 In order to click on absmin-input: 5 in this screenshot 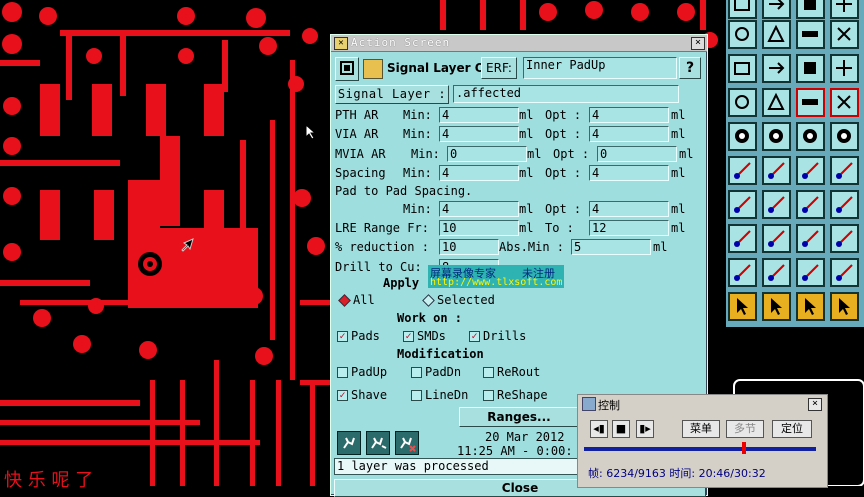, I will do `click(611, 247)`.